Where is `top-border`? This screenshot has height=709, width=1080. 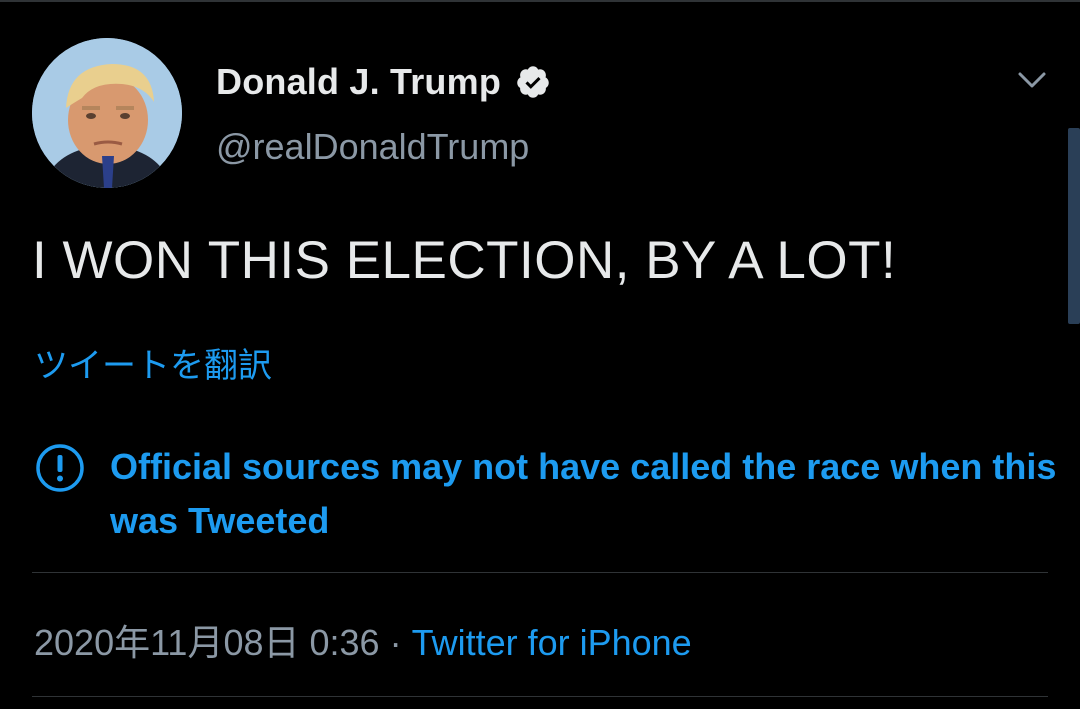
top-border is located at coordinates (540, 1).